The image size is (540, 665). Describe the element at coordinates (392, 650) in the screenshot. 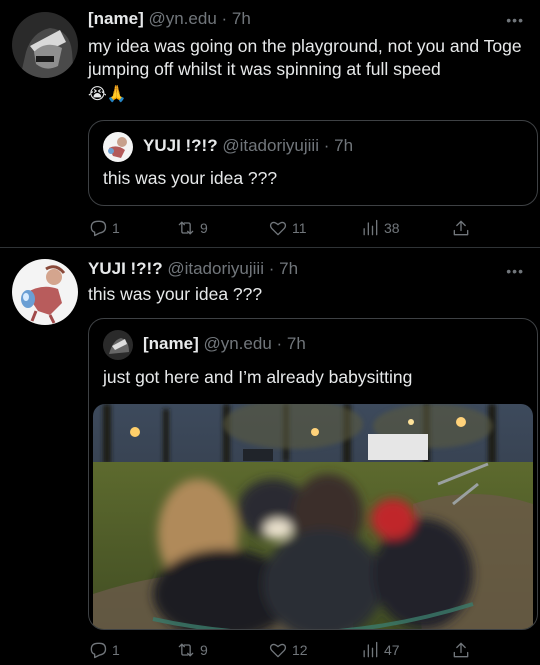

I see `views-count: 47` at that location.